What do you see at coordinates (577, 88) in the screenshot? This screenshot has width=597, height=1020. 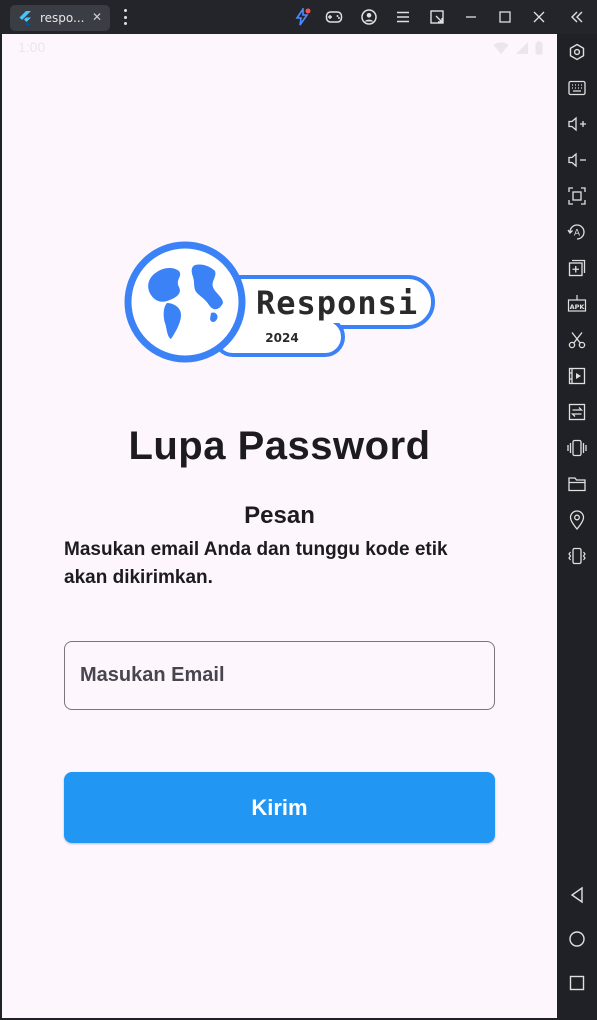 I see `keyboard-icon` at bounding box center [577, 88].